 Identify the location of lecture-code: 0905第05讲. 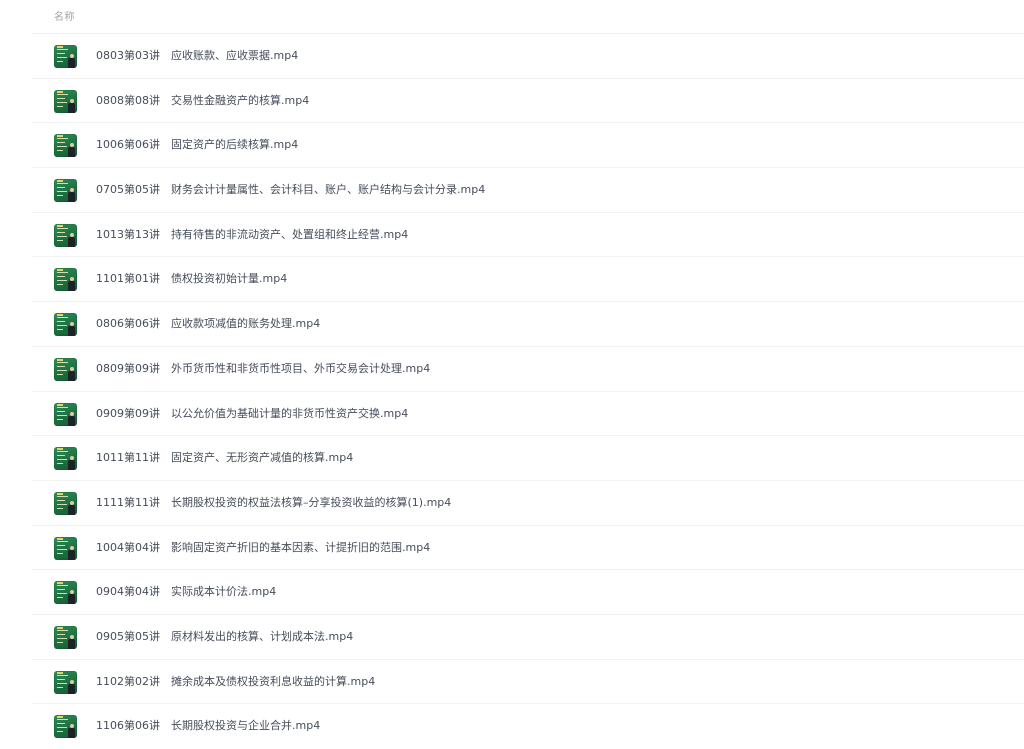
(128, 636).